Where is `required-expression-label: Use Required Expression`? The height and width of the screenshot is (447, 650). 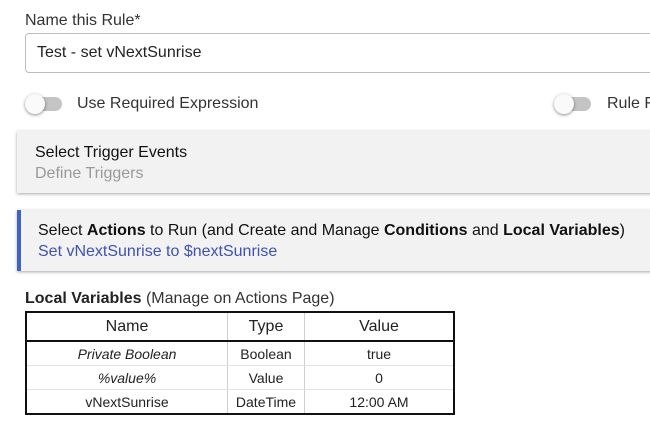
required-expression-label: Use Required Expression is located at coordinates (168, 103).